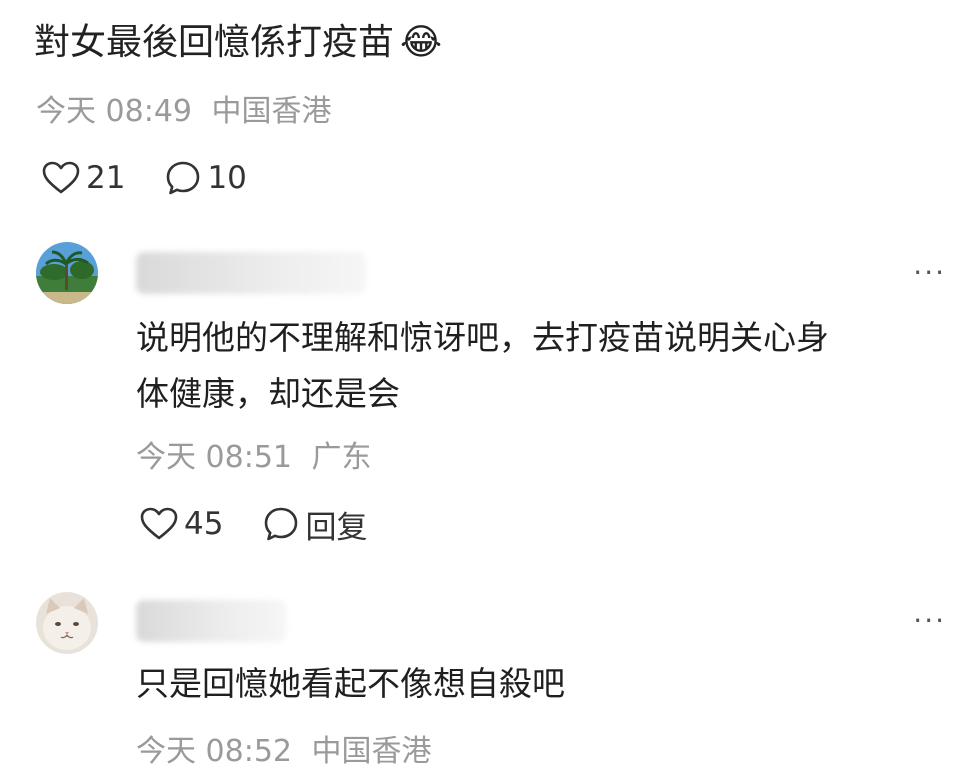 This screenshot has height=779, width=960. Describe the element at coordinates (206, 178) in the screenshot. I see `post-comment-button: 10` at that location.